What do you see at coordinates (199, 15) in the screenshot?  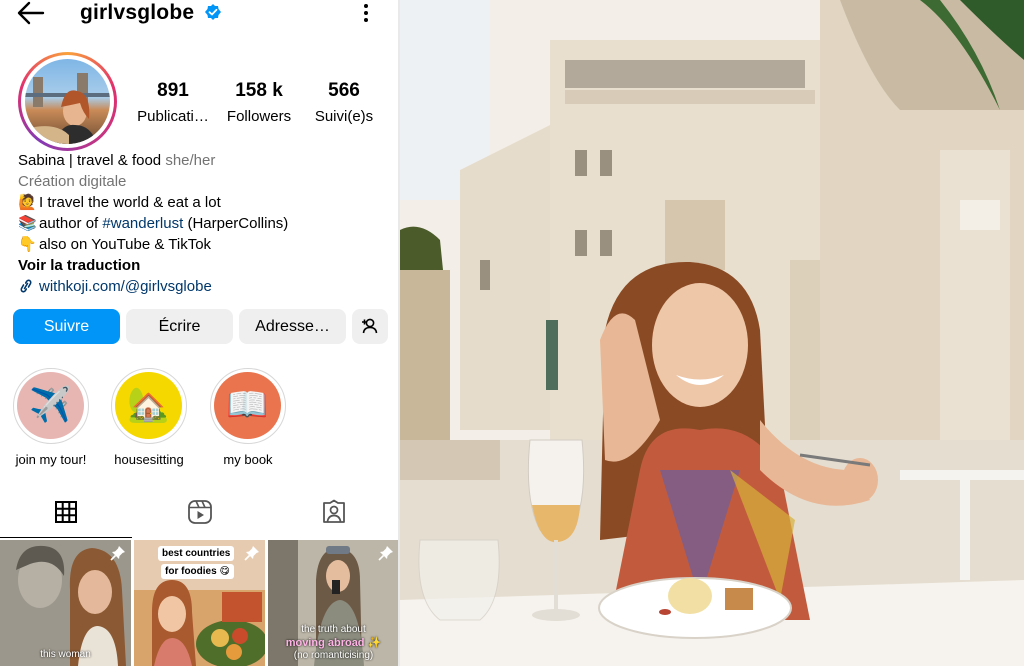 I see `top-bar: girlvsglobe` at bounding box center [199, 15].